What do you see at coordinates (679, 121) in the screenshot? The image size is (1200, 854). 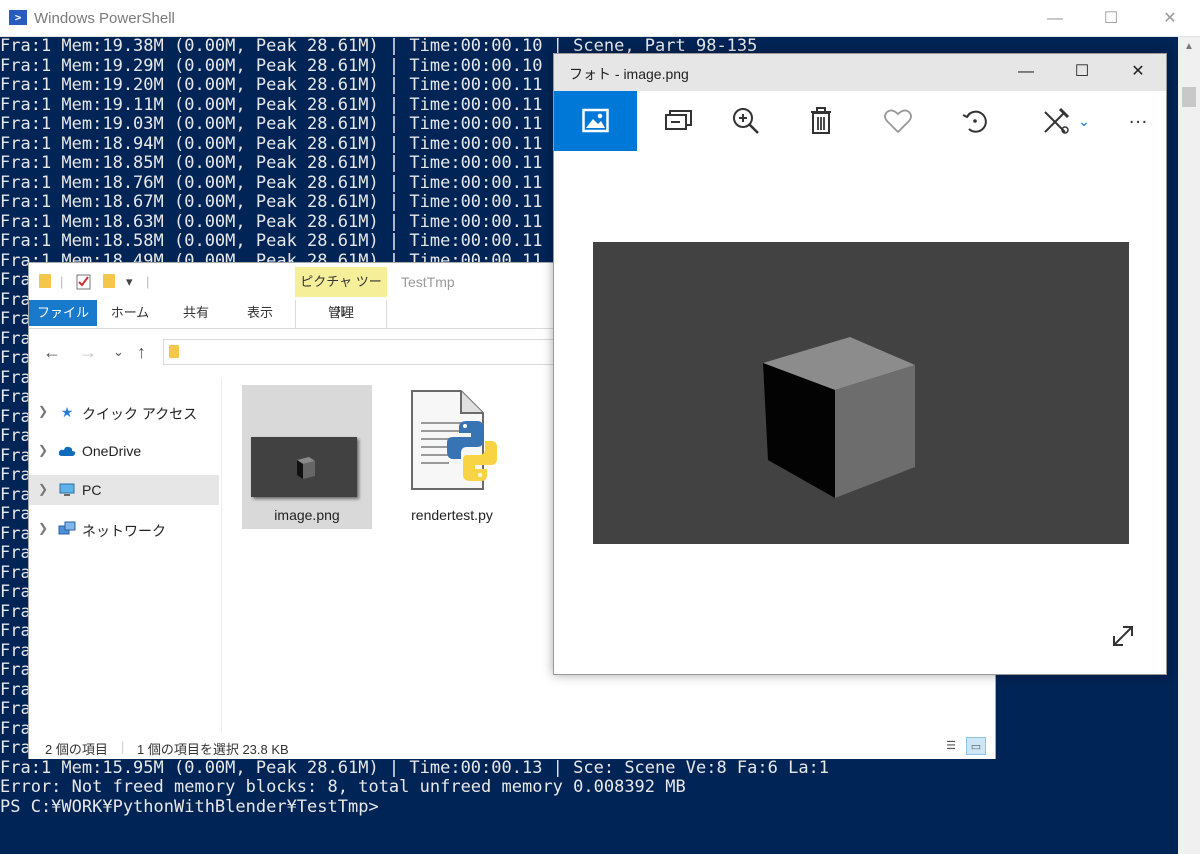 I see `slideshow-icon` at bounding box center [679, 121].